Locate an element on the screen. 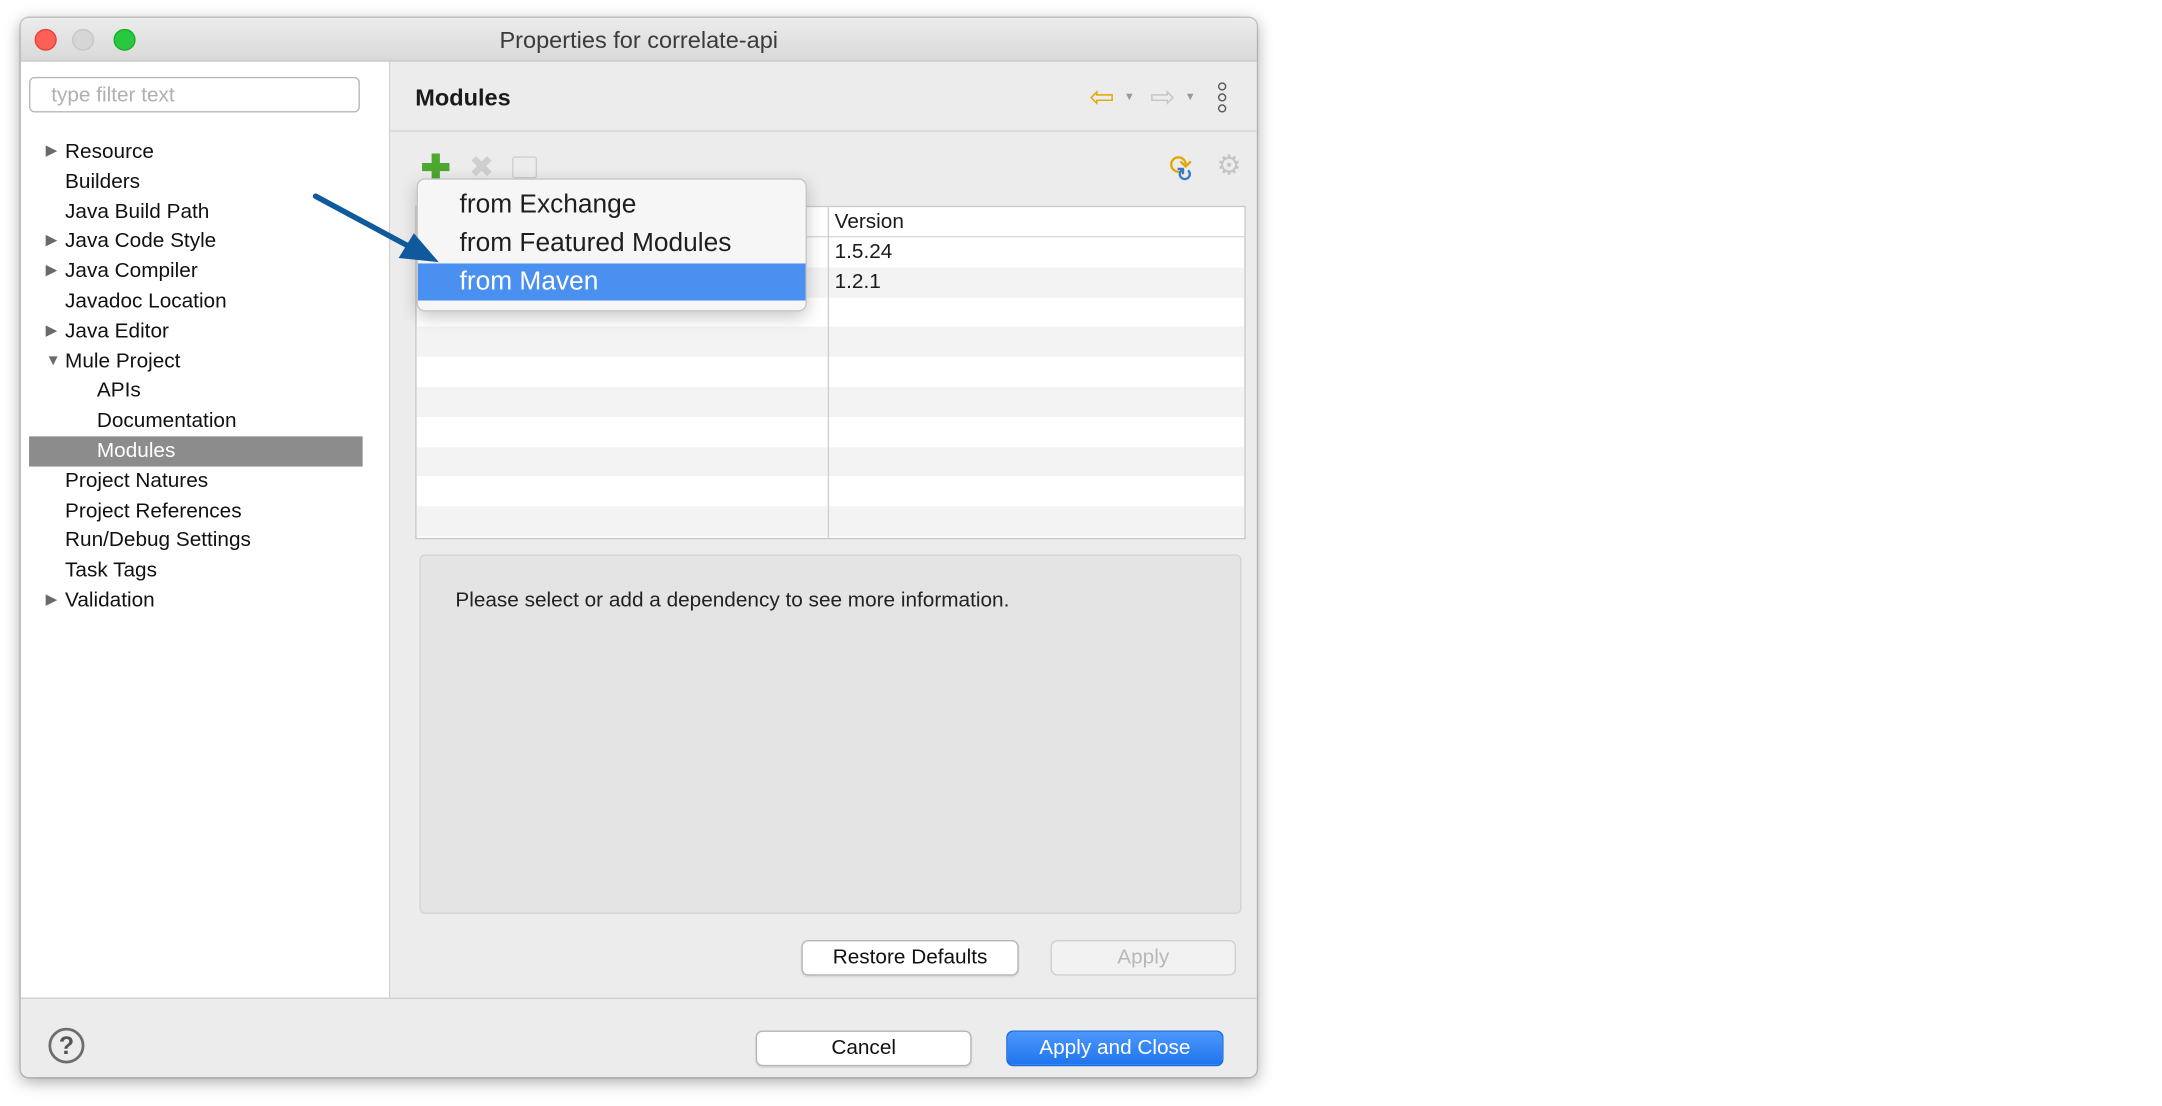 The height and width of the screenshot is (1106, 2162). tree-item-java-compiler: ▶ Java Compiler is located at coordinates (196, 272).